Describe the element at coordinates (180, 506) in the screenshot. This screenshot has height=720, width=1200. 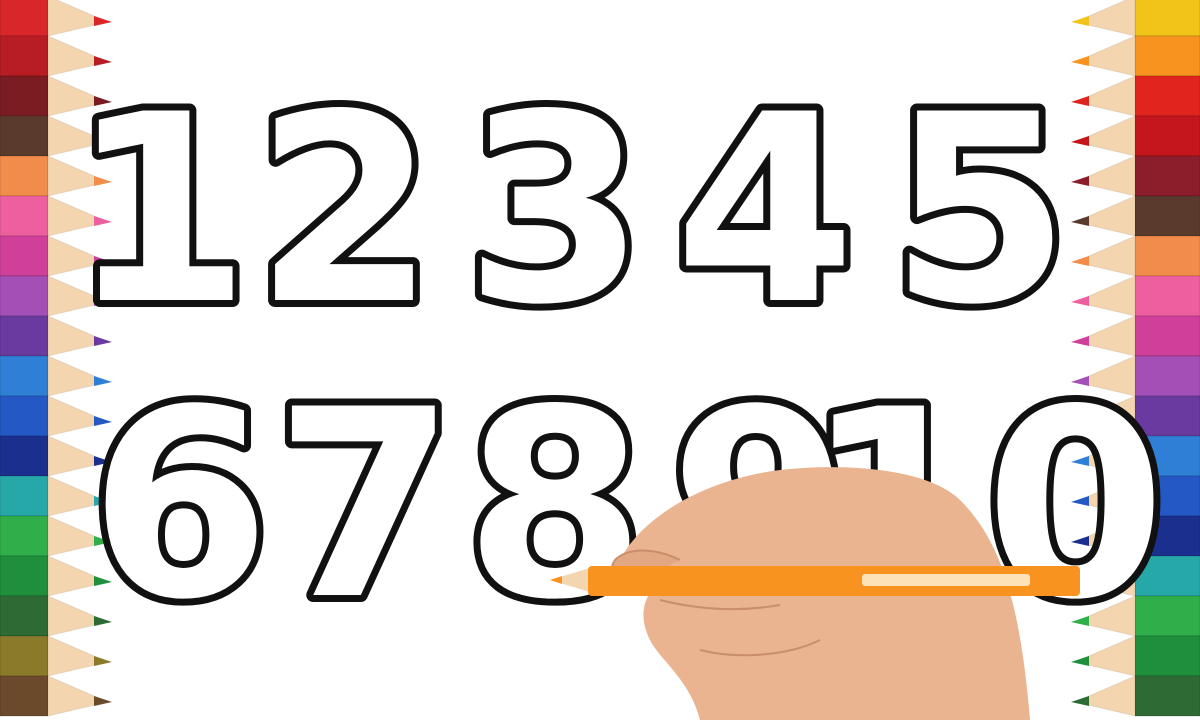
I see `number-6: 6` at that location.